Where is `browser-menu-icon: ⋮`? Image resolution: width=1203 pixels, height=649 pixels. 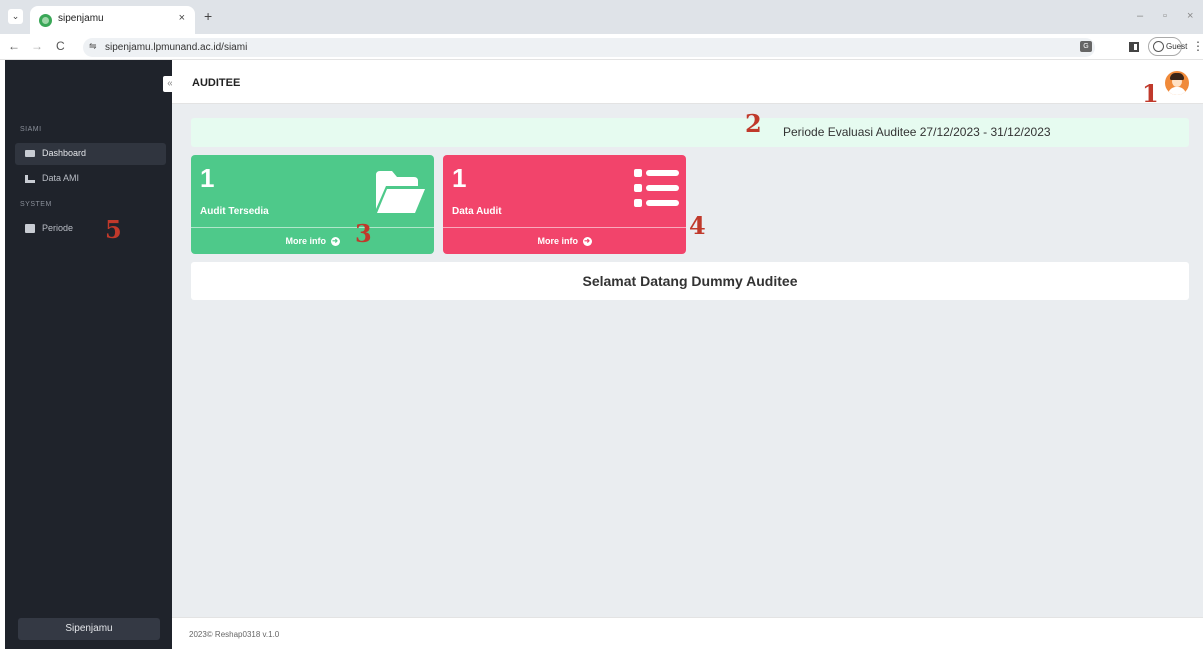
browser-menu-icon: ⋮ is located at coordinates (1197, 46).